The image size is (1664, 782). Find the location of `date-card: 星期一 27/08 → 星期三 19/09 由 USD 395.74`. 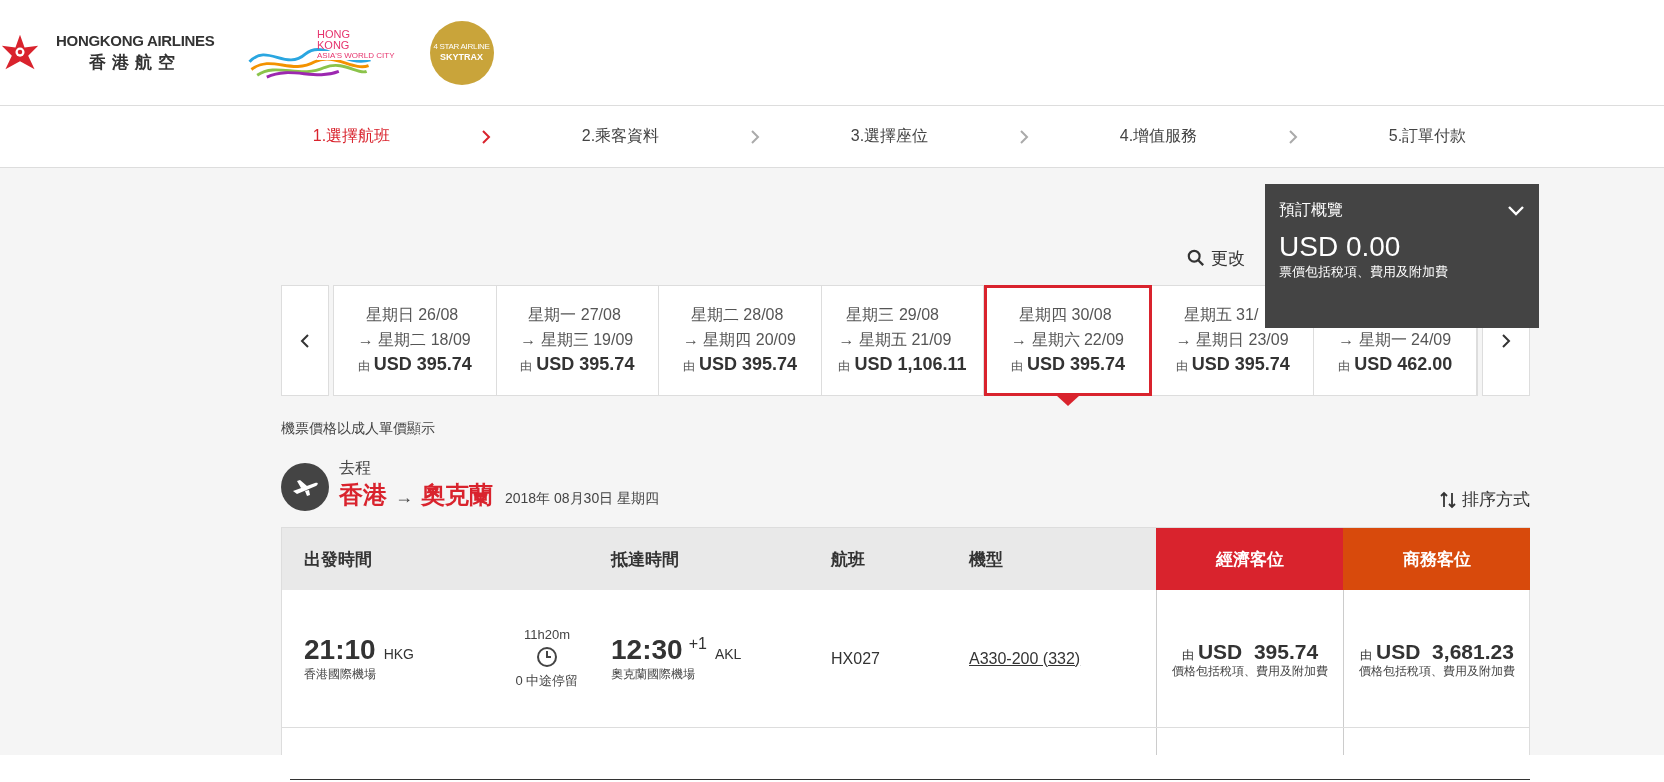

date-card: 星期一 27/08 → 星期三 19/09 由 USD 395.74 is located at coordinates (578, 340).